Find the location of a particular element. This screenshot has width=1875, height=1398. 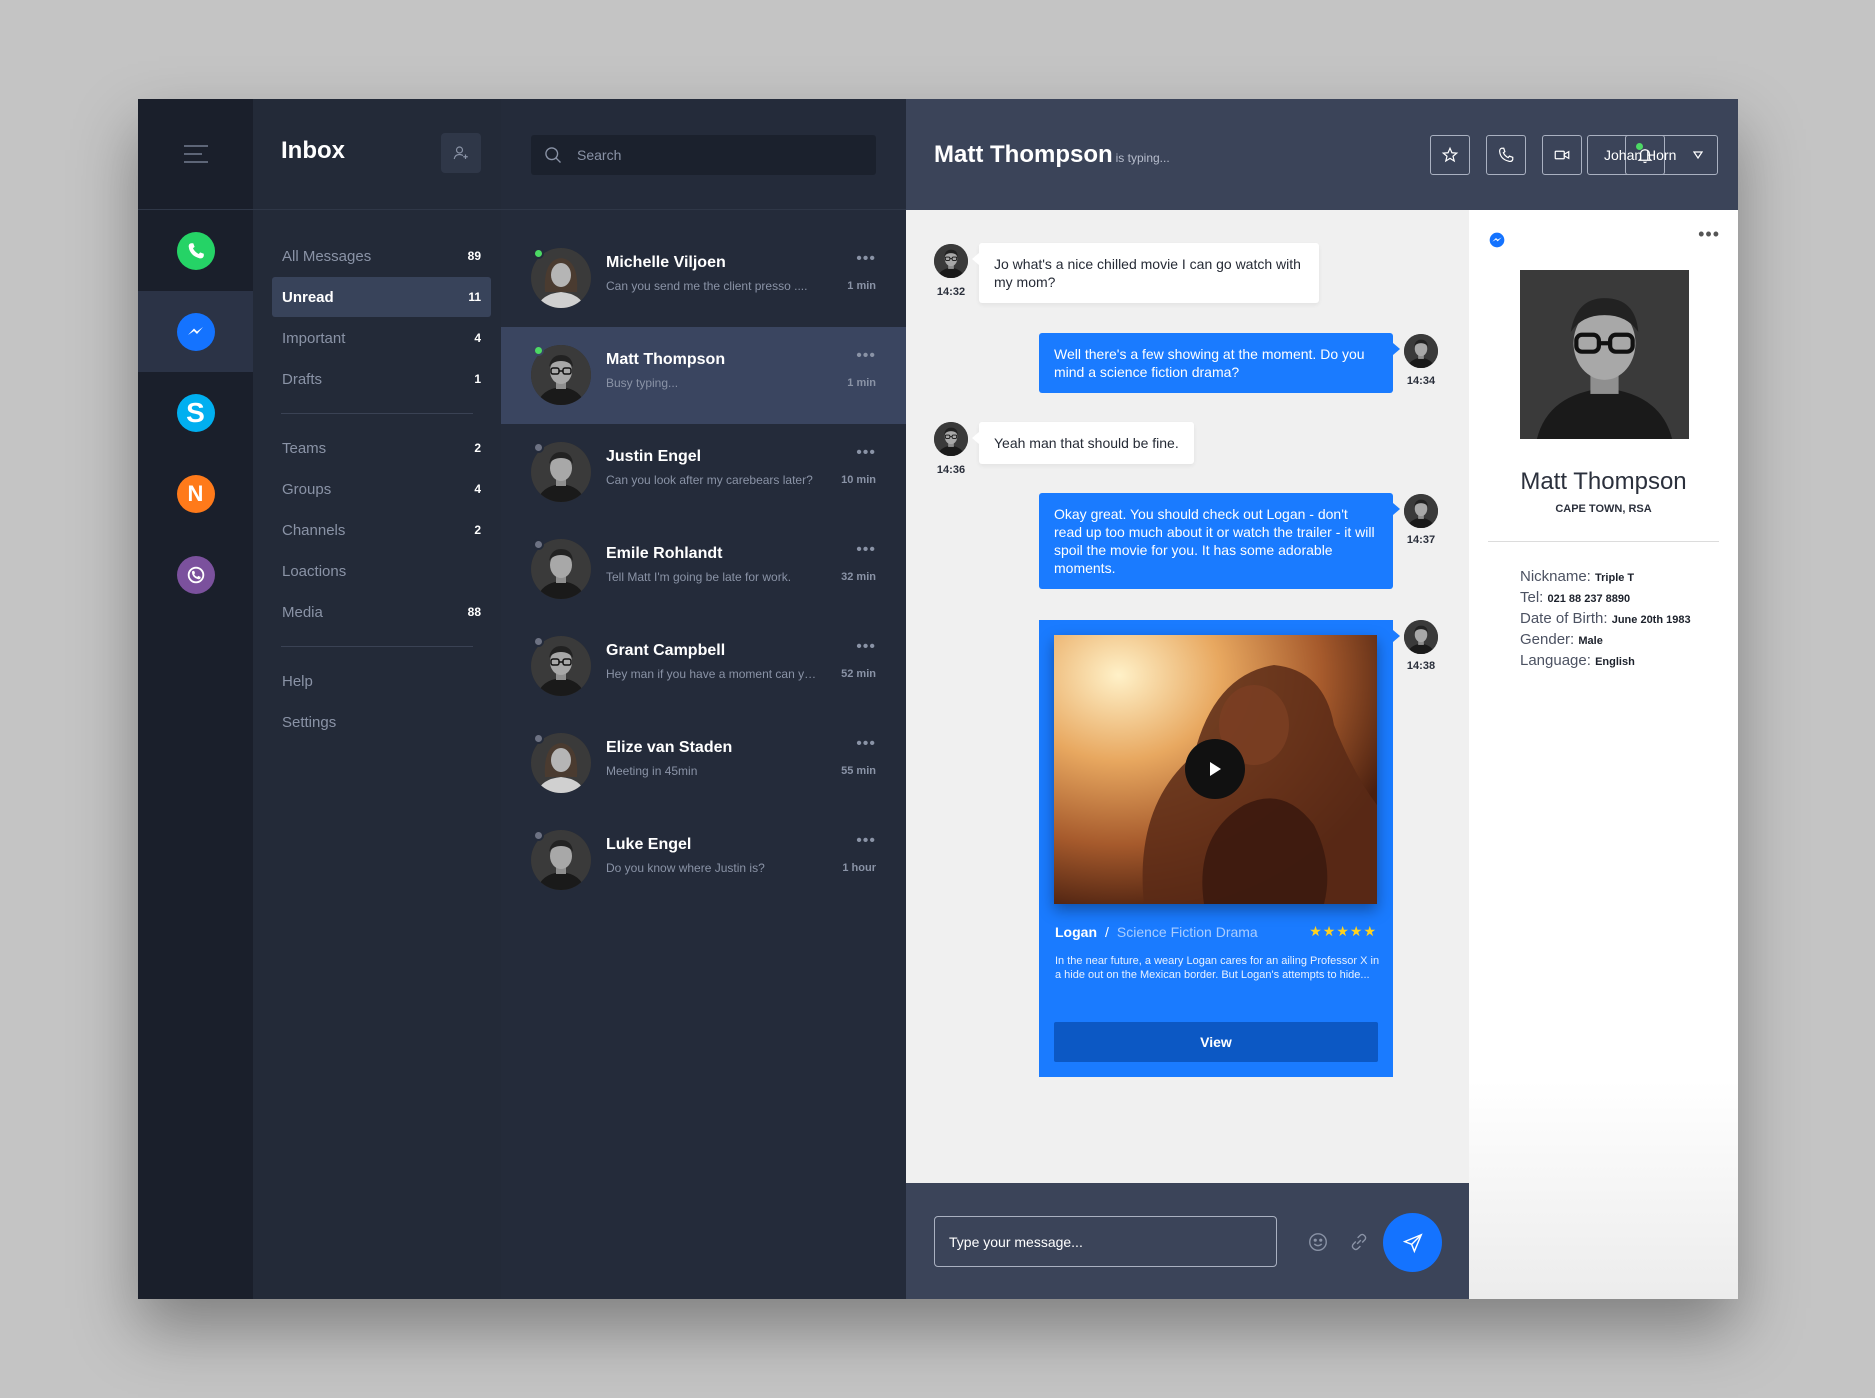

divider is located at coordinates (377, 413).